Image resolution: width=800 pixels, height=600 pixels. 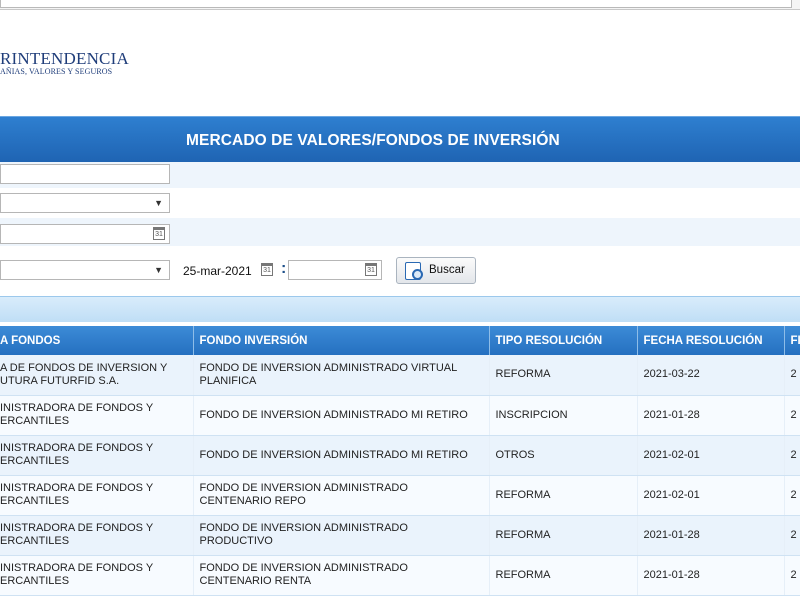 I want to click on browser-top-bar, so click(x=400, y=5).